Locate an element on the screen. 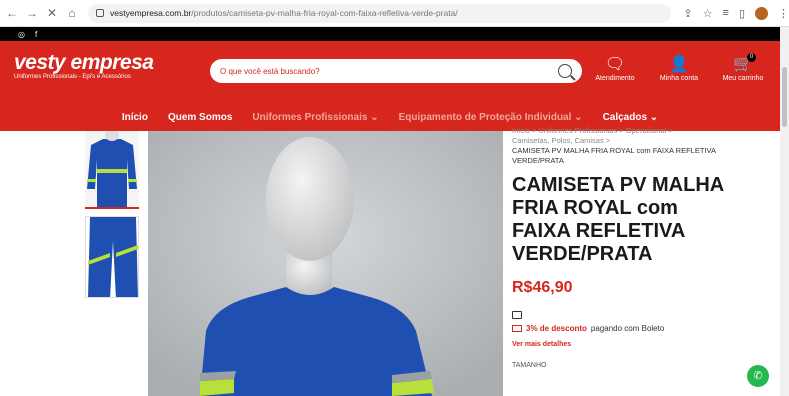 This screenshot has width=789, height=396. search-placeholder: O que você está buscando? is located at coordinates (270, 71).